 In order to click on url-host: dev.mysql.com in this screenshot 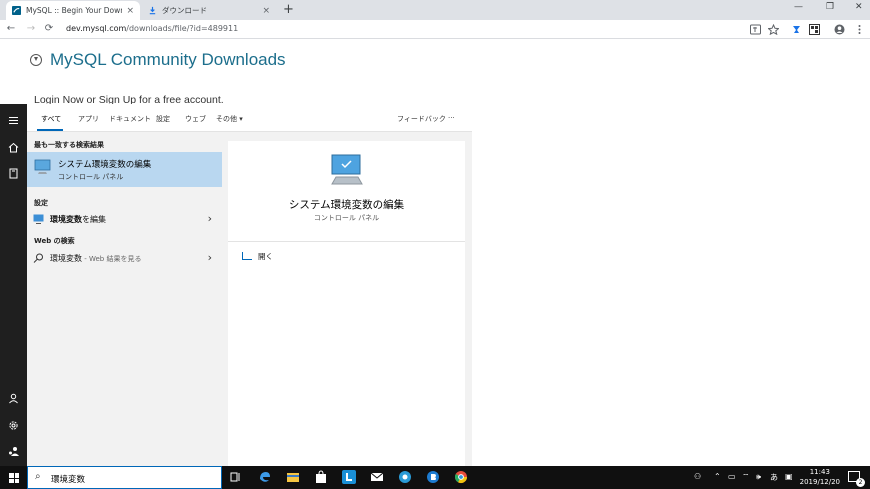, I will do `click(96, 28)`.